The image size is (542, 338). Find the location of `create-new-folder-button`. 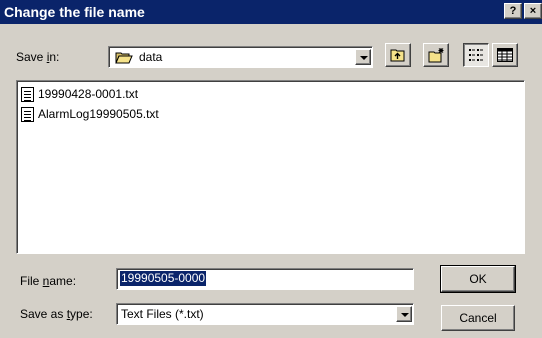

create-new-folder-button is located at coordinates (436, 55).